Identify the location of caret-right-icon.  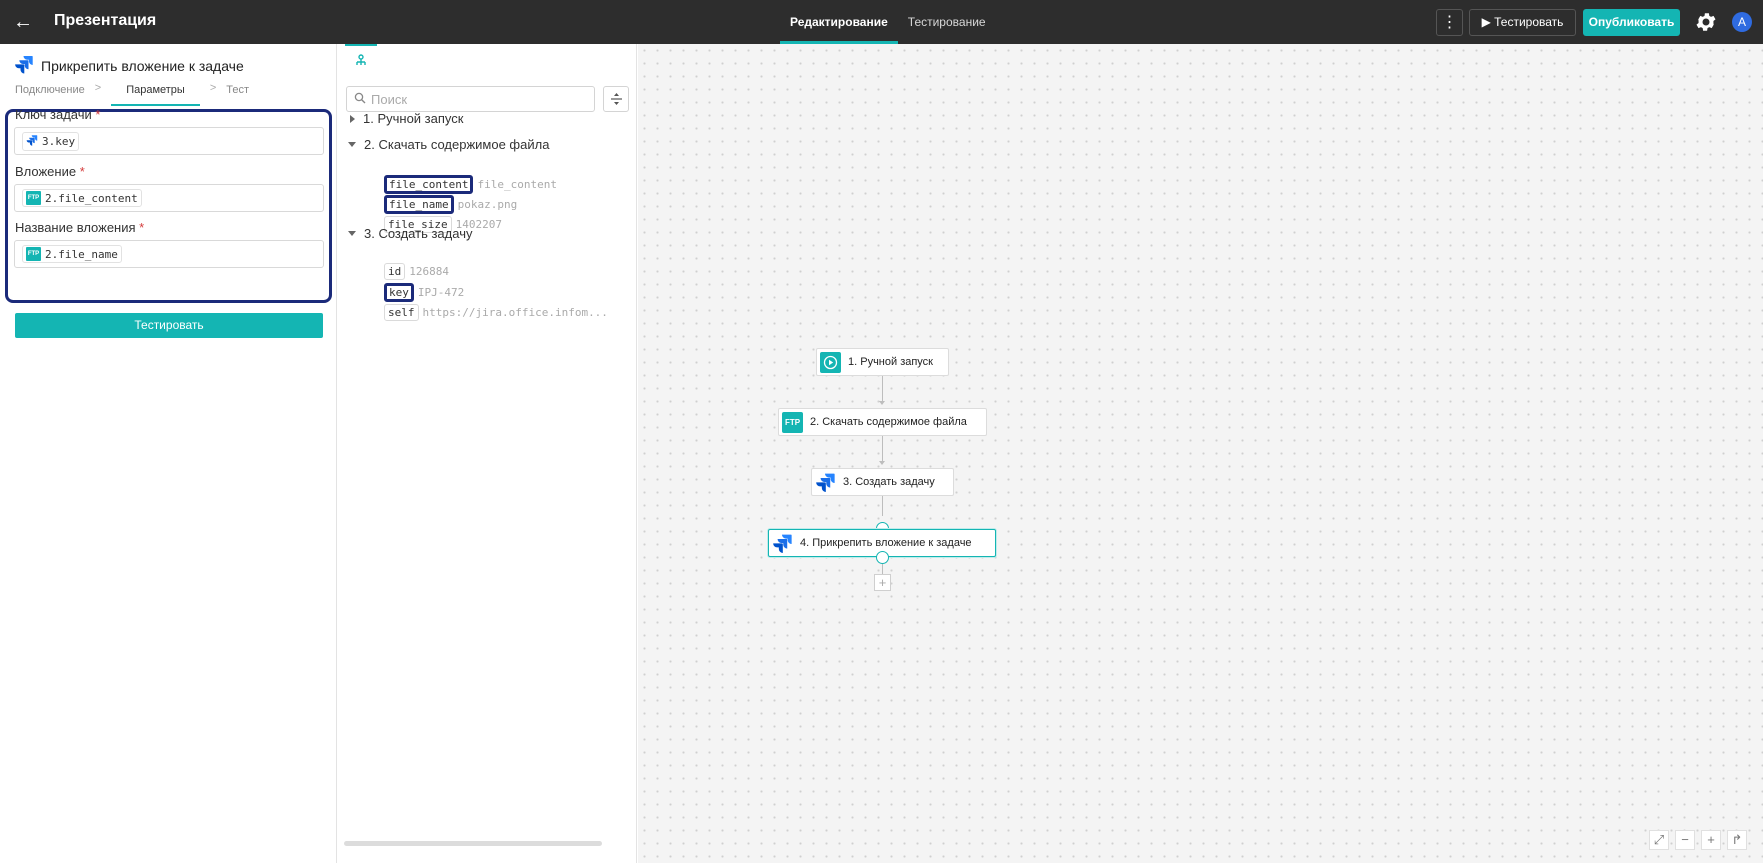
(352, 118).